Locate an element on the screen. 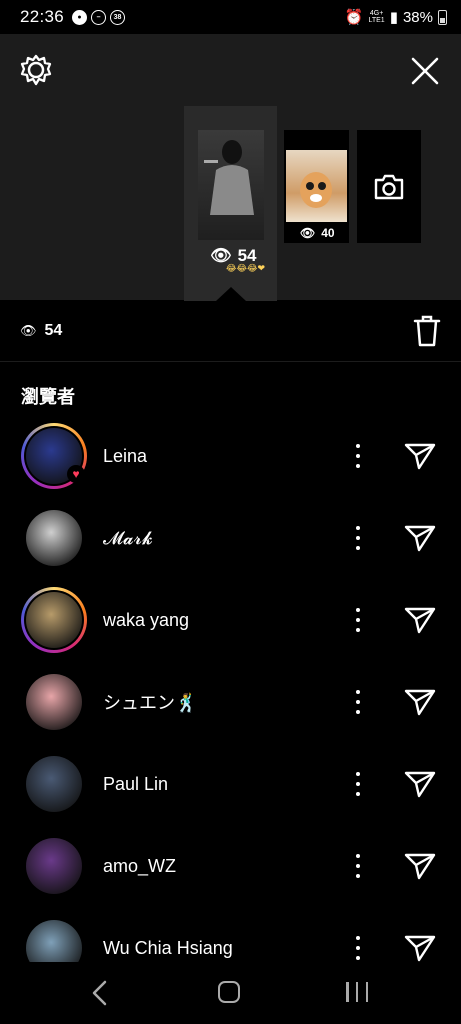 This screenshot has width=461, height=1024. singer-silhouette is located at coordinates (229, 177).